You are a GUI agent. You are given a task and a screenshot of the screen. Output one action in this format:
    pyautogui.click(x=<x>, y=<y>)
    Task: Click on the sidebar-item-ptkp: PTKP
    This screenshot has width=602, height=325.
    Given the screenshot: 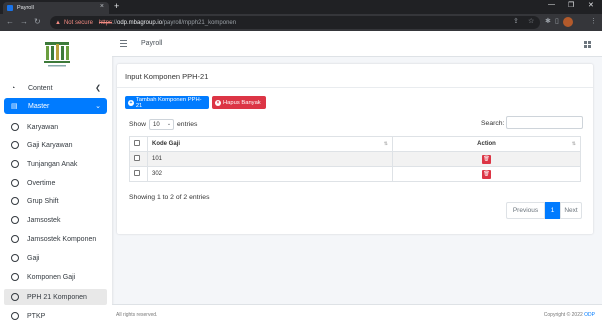 What is the action you would take?
    pyautogui.click(x=55, y=316)
    